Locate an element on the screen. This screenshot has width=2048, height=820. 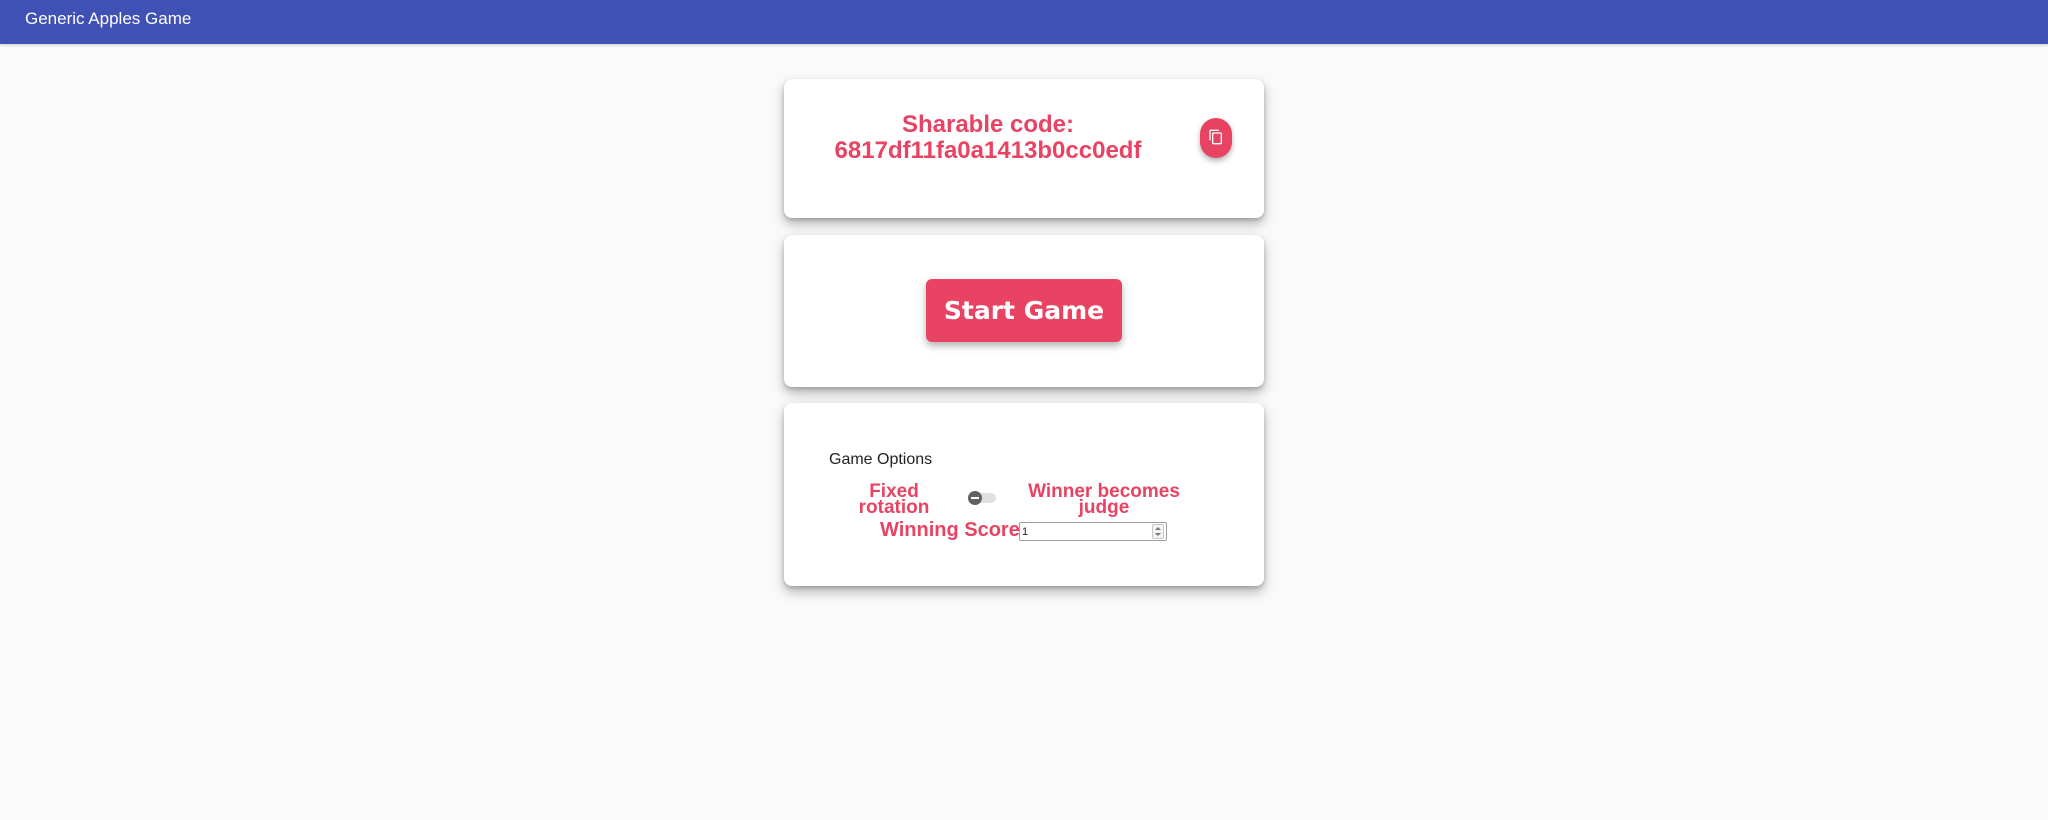
app-bar: Generic Apples Game is located at coordinates (1024, 22).